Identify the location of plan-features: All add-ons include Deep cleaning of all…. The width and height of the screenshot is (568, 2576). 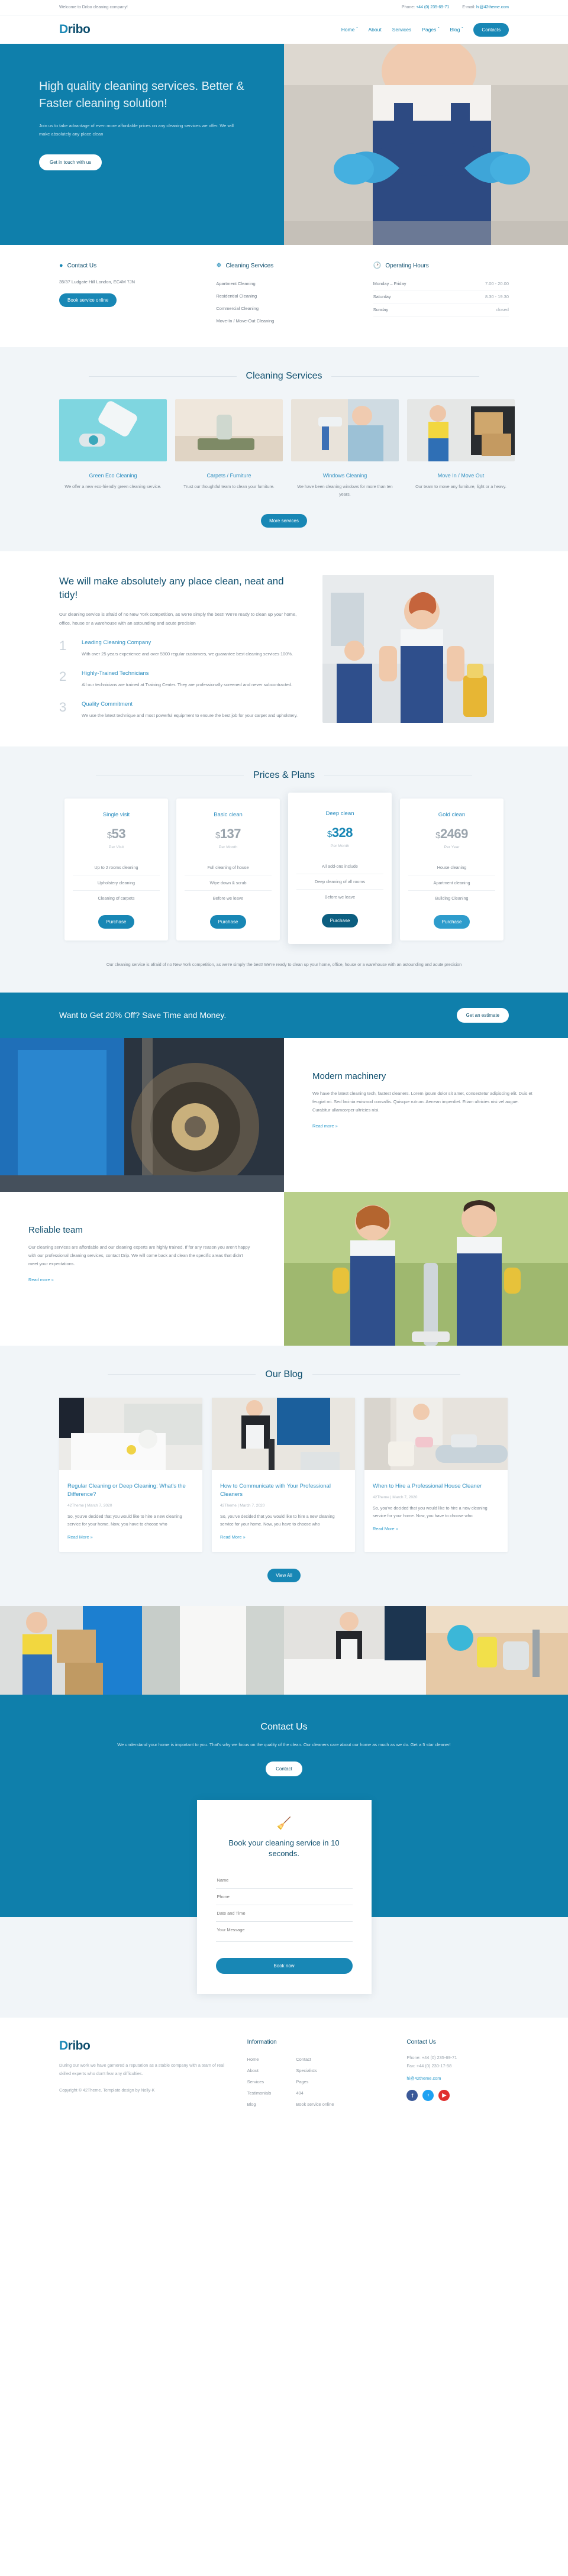
(339, 881).